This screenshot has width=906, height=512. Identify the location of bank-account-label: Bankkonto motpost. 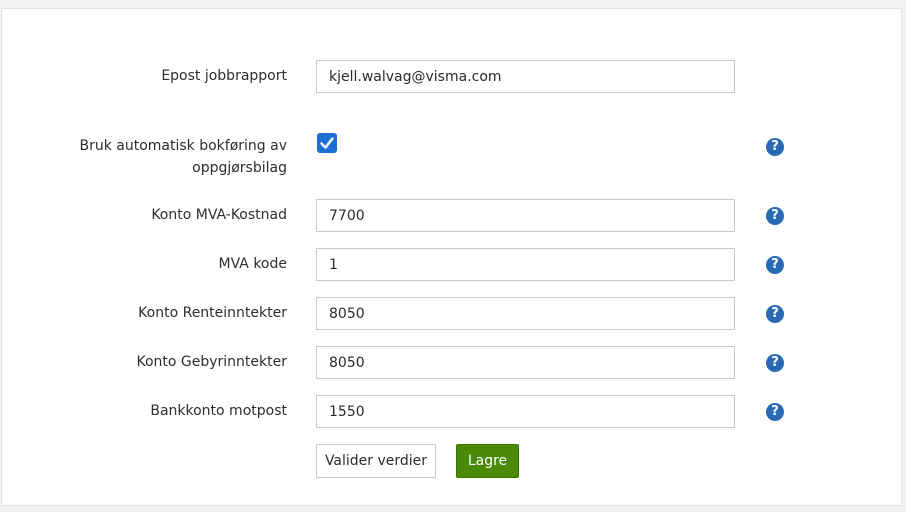
(218, 411).